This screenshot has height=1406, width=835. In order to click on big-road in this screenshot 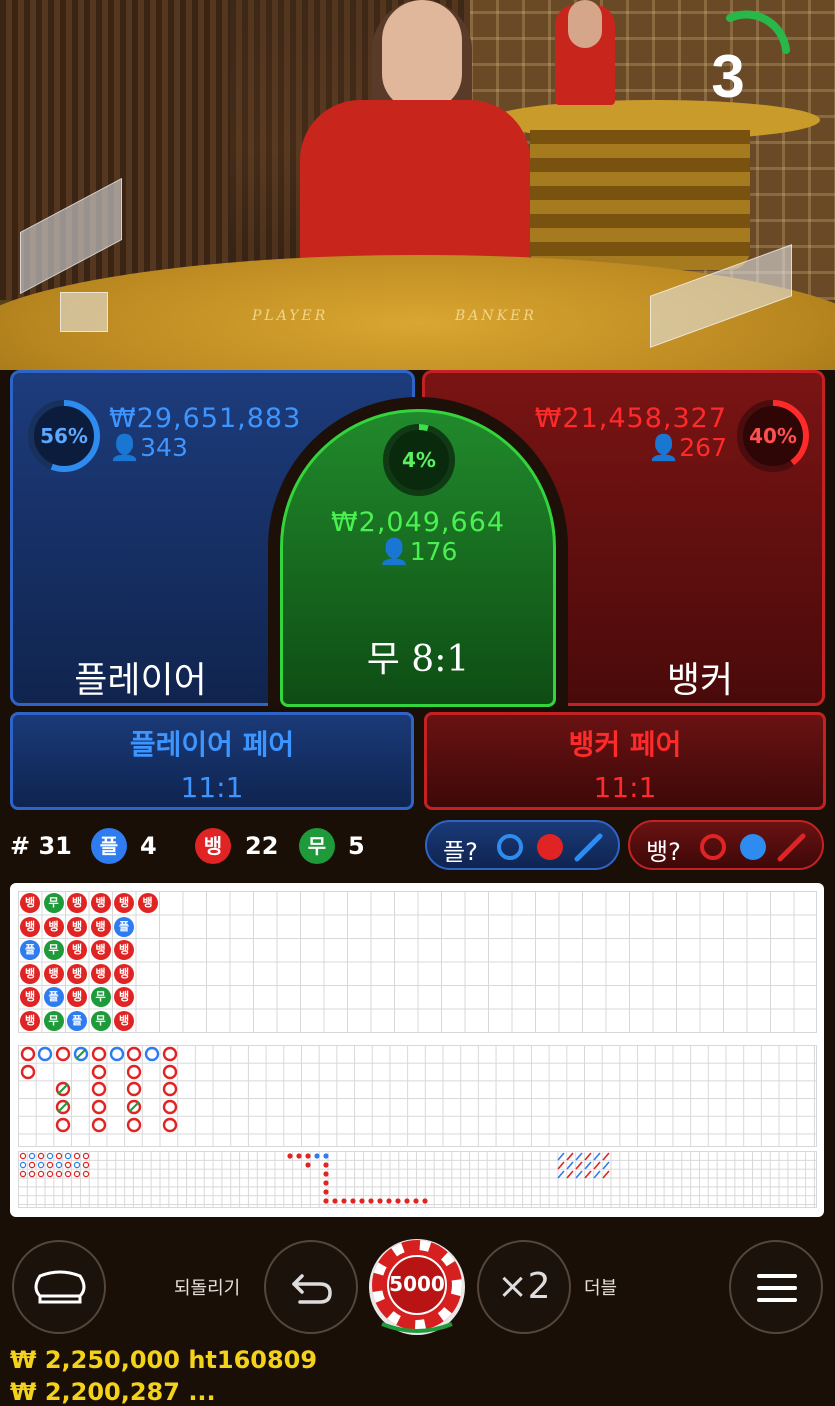, I will do `click(99, 1089)`.